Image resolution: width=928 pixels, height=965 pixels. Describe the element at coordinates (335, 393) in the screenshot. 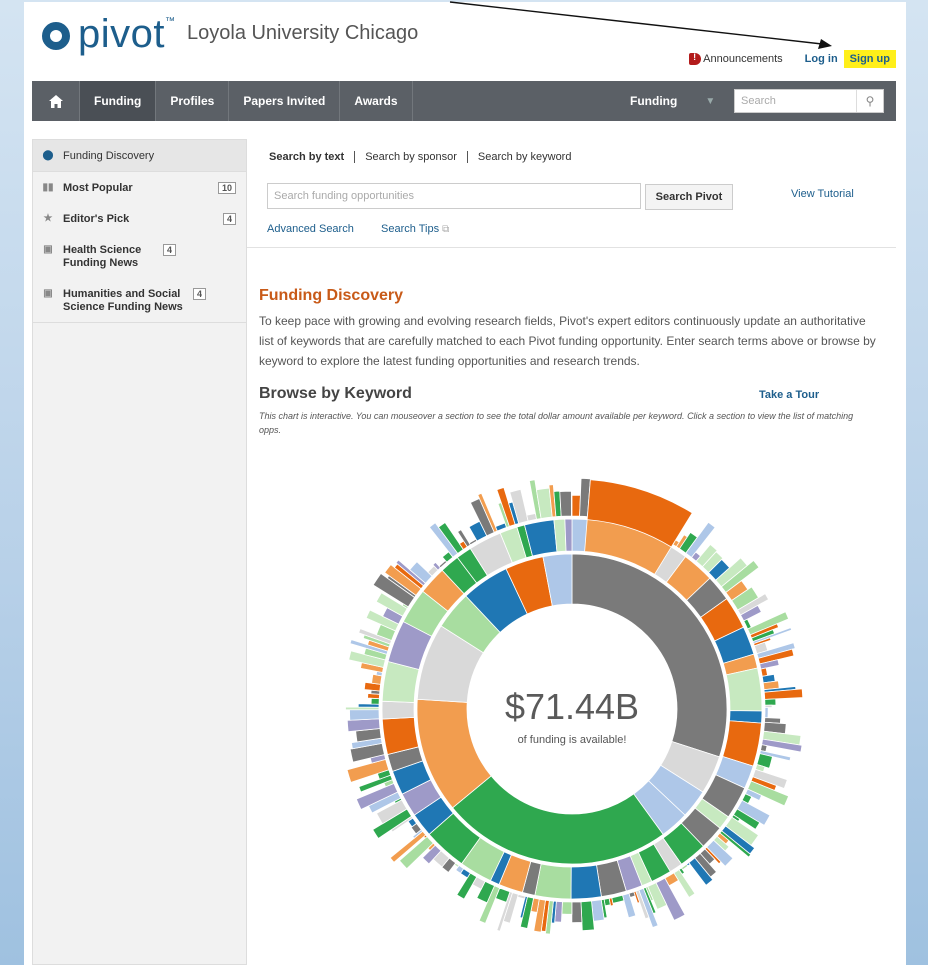

I see `browse-title: Browse by Keyword` at that location.